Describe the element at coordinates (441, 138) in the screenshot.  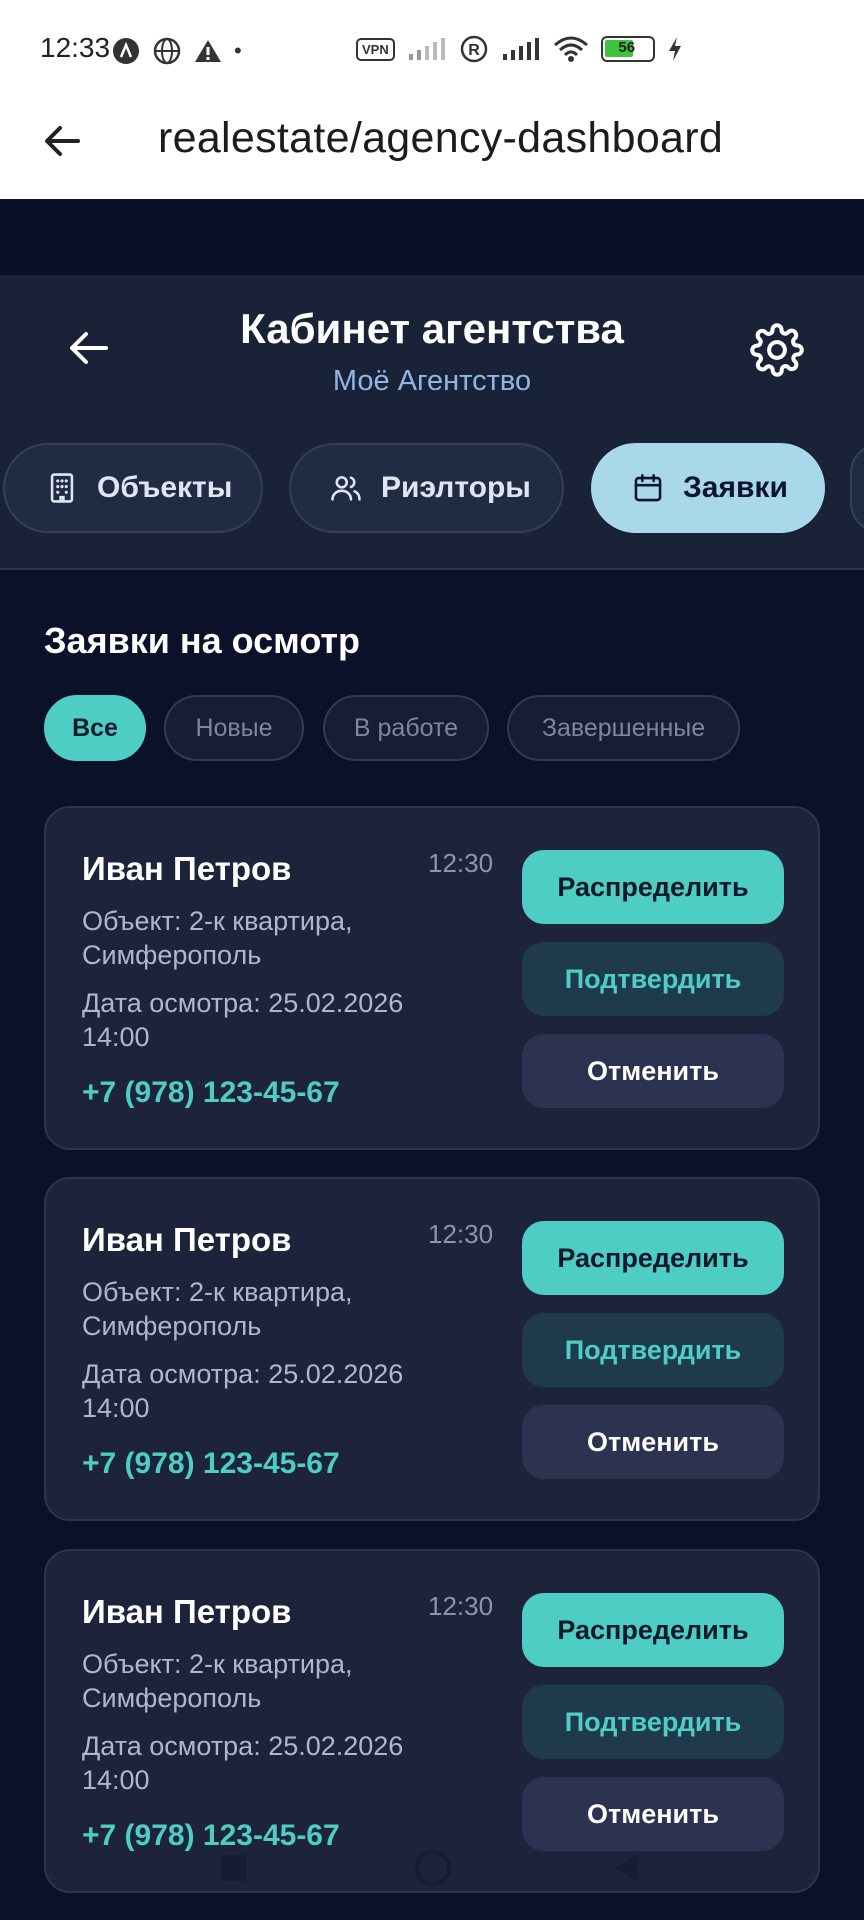
I see `page-url-title: realestate/agency-dashboard` at that location.